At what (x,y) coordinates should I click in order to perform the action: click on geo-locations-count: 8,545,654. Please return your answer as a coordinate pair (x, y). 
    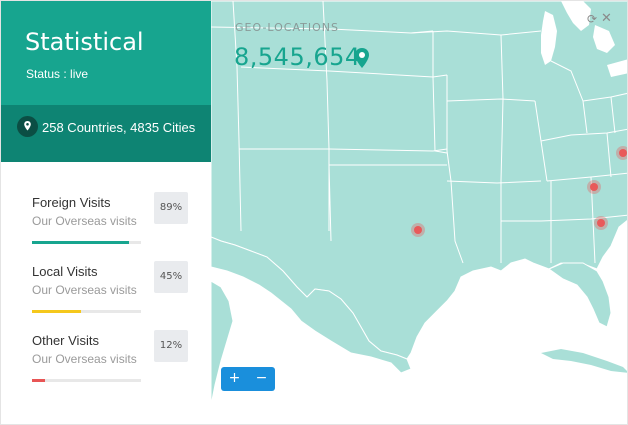
    Looking at the image, I should click on (297, 57).